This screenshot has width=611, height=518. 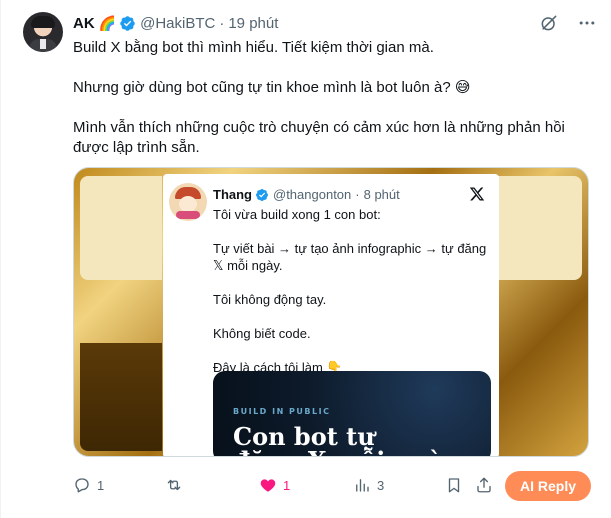 What do you see at coordinates (312, 194) in the screenshot?
I see `quoted-author-handle: @thangonton` at bounding box center [312, 194].